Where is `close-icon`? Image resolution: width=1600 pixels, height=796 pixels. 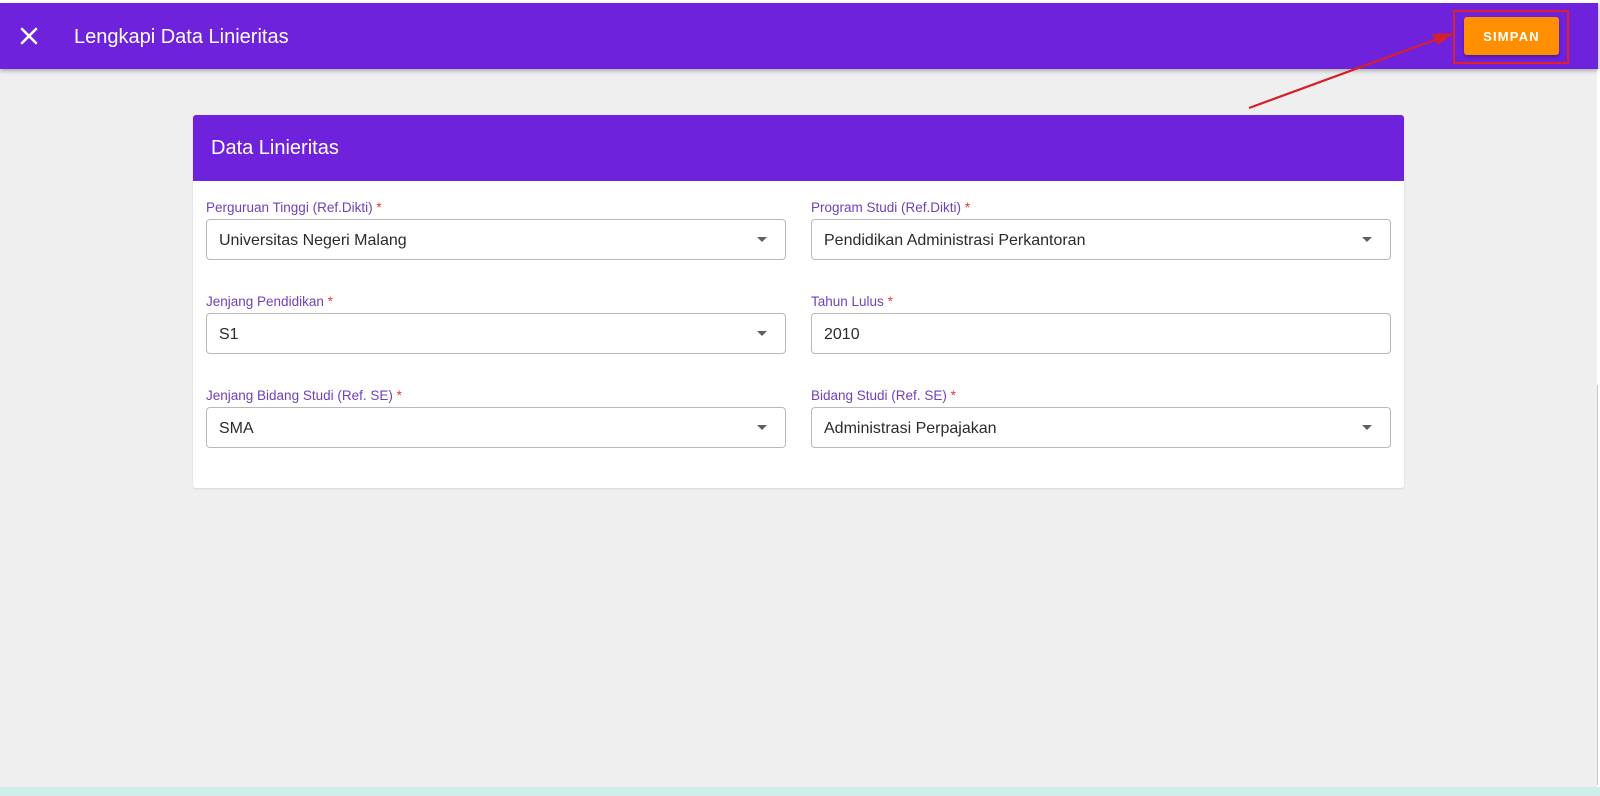 close-icon is located at coordinates (29, 36).